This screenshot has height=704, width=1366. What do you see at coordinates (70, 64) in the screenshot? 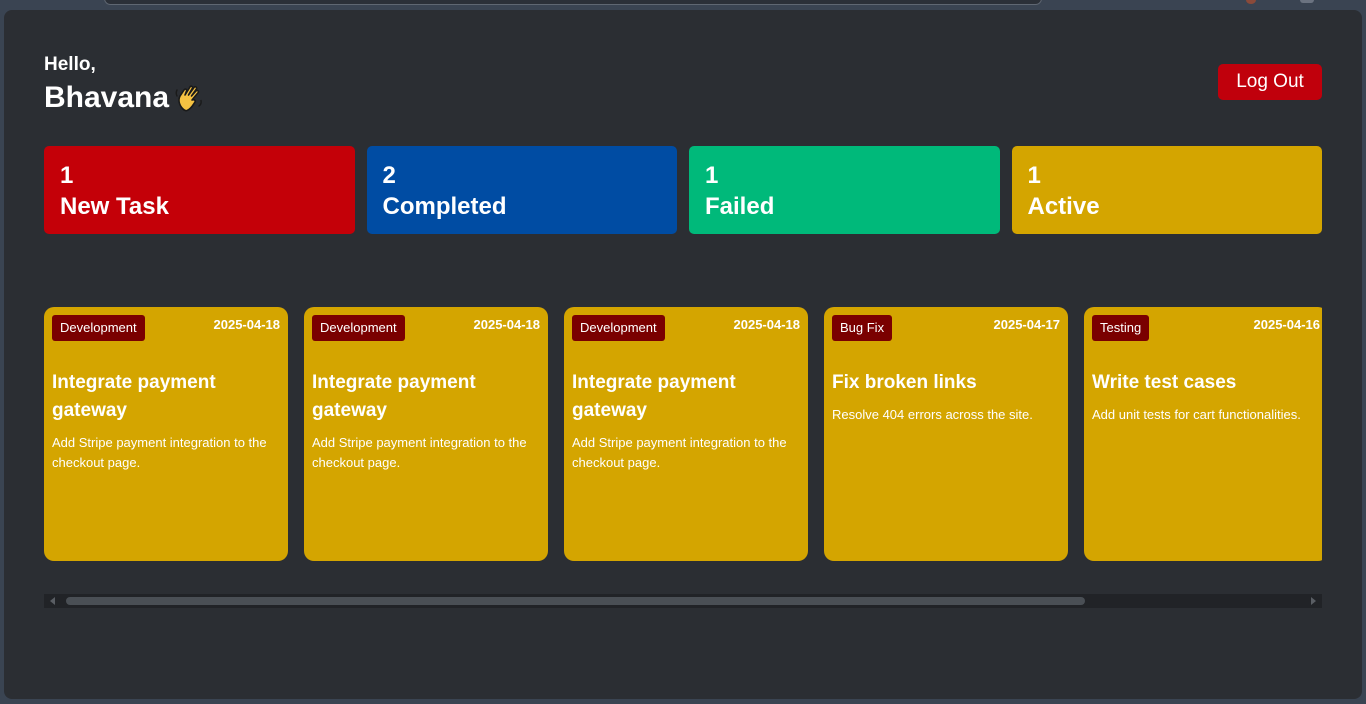
I see `greeting-text: Hello,` at bounding box center [70, 64].